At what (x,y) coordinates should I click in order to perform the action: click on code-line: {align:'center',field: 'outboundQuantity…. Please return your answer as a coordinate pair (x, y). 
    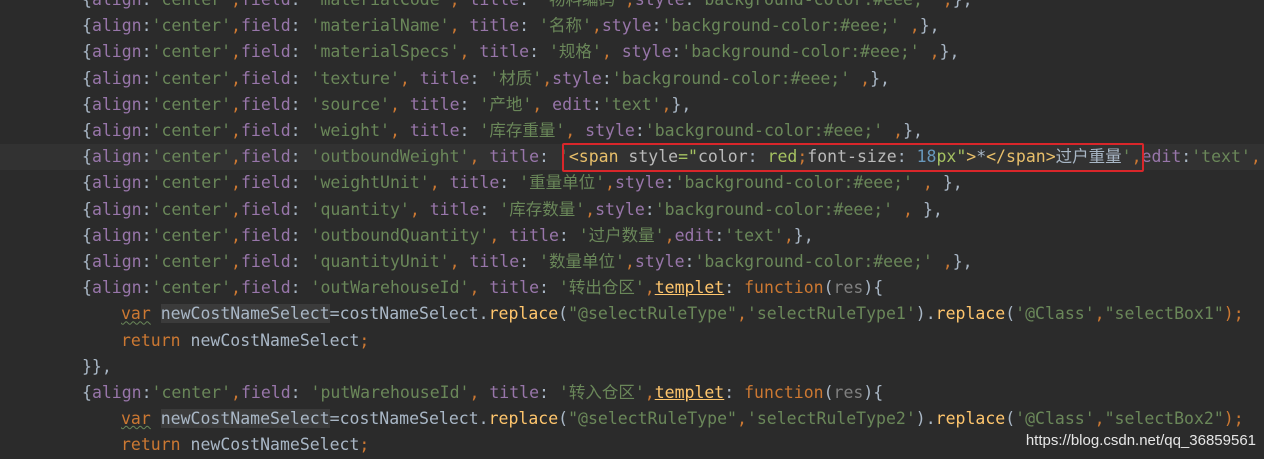
    Looking at the image, I should click on (632, 236).